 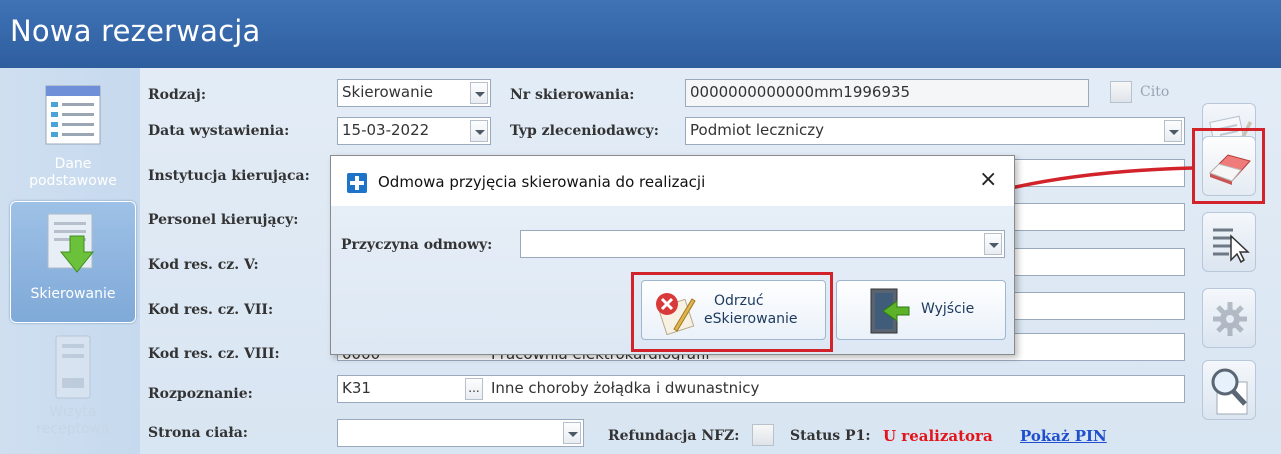 I want to click on label-typ-zleceniodawcy: Typ zleceniodawcy:, so click(x=584, y=131).